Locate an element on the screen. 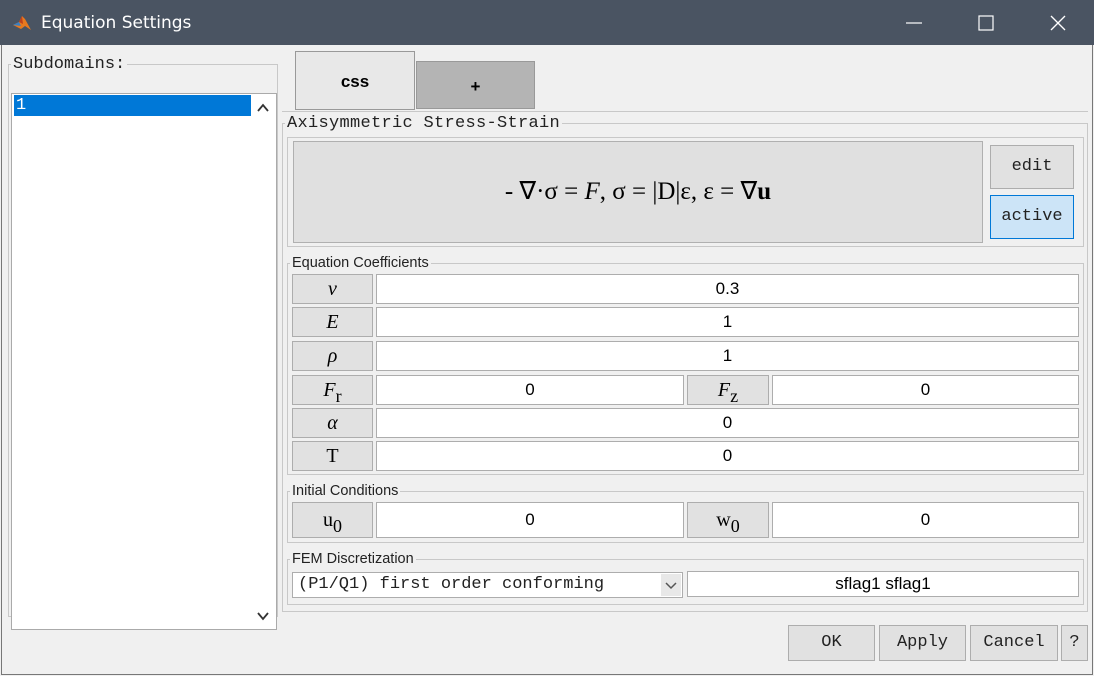 The image size is (1094, 676). coef-fr-label: Fr is located at coordinates (332, 390).